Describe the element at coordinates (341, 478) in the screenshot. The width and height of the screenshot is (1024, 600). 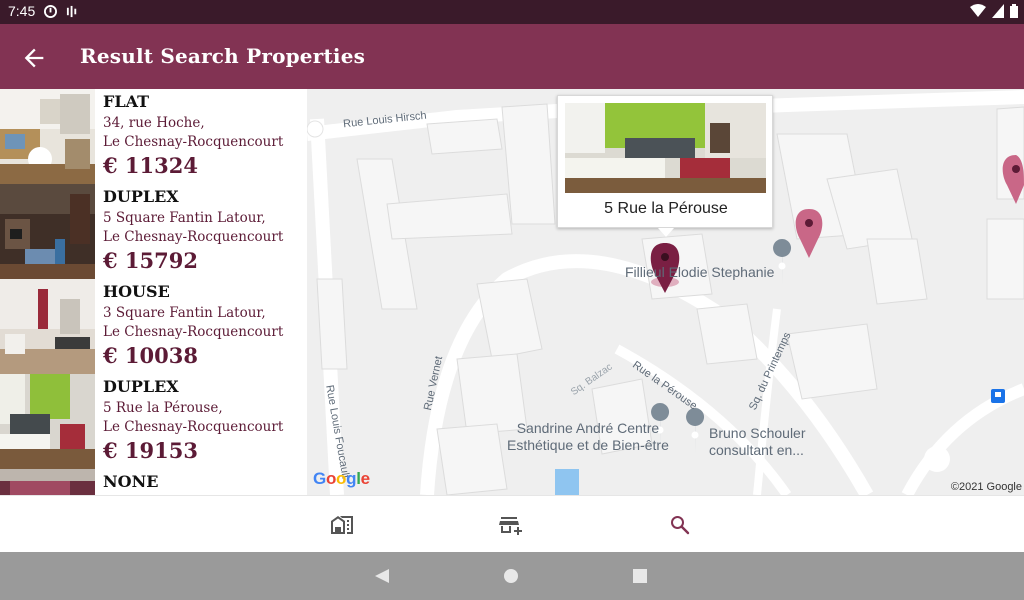
I see `google-logo: Google` at that location.